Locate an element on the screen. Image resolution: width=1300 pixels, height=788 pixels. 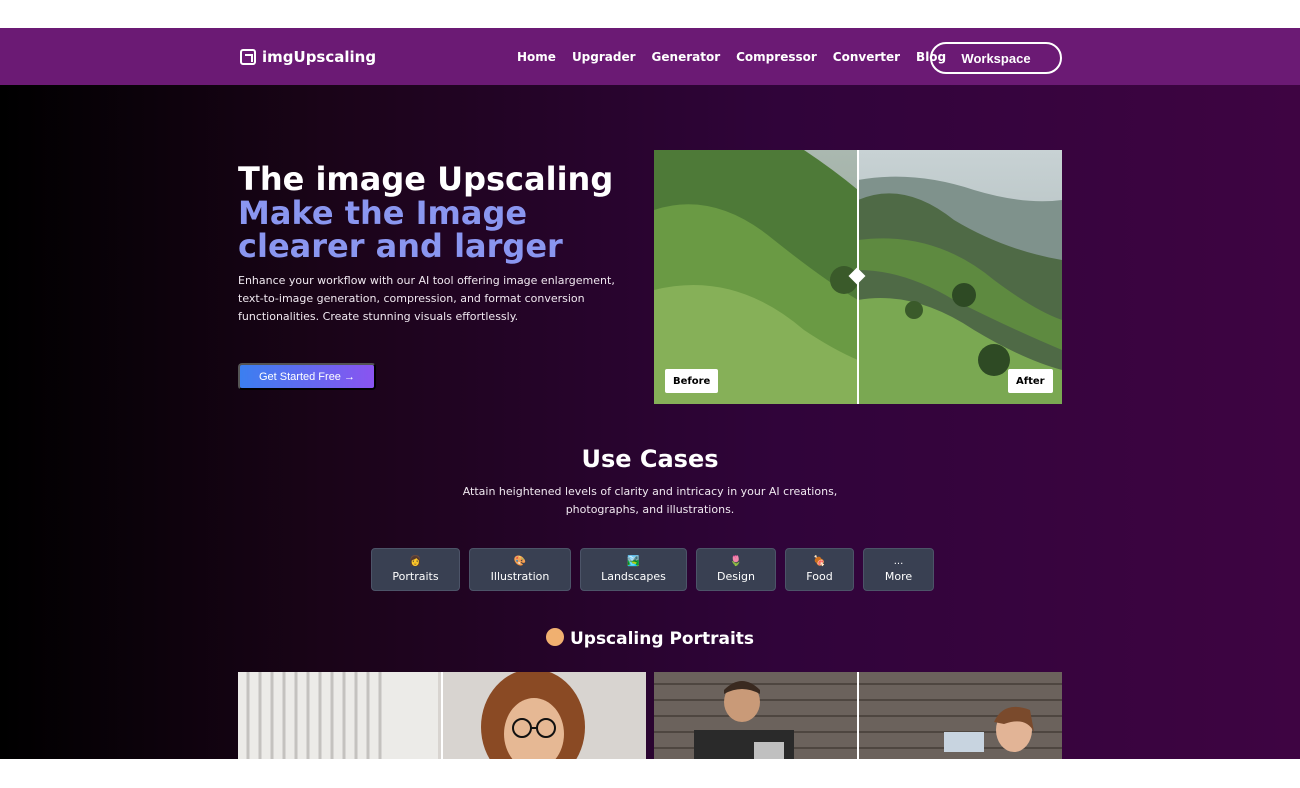
portrait-compare-woman is located at coordinates (442, 715).